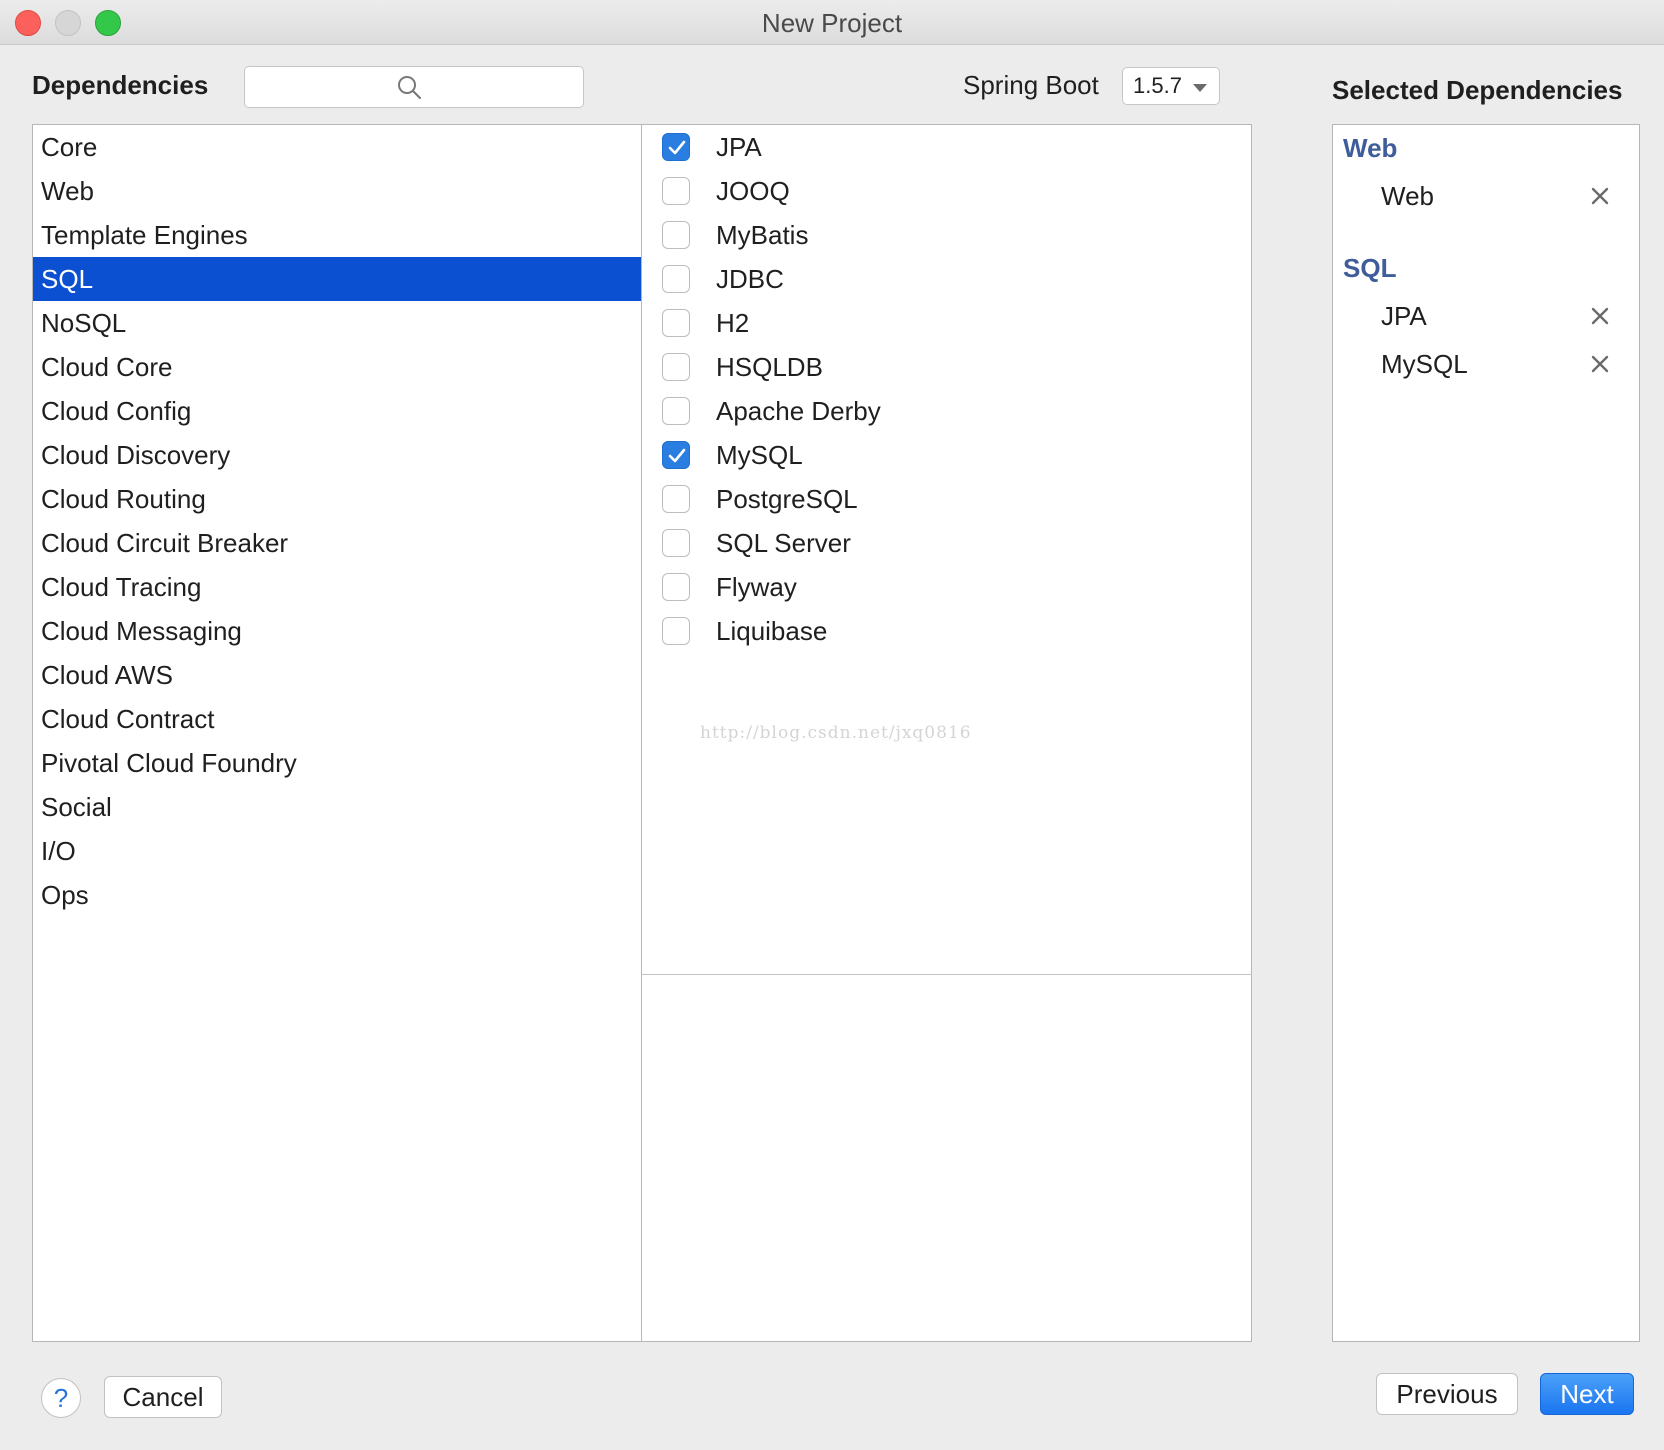 Image resolution: width=1664 pixels, height=1450 pixels. Describe the element at coordinates (772, 631) in the screenshot. I see `dependency-label: Liquibase` at that location.